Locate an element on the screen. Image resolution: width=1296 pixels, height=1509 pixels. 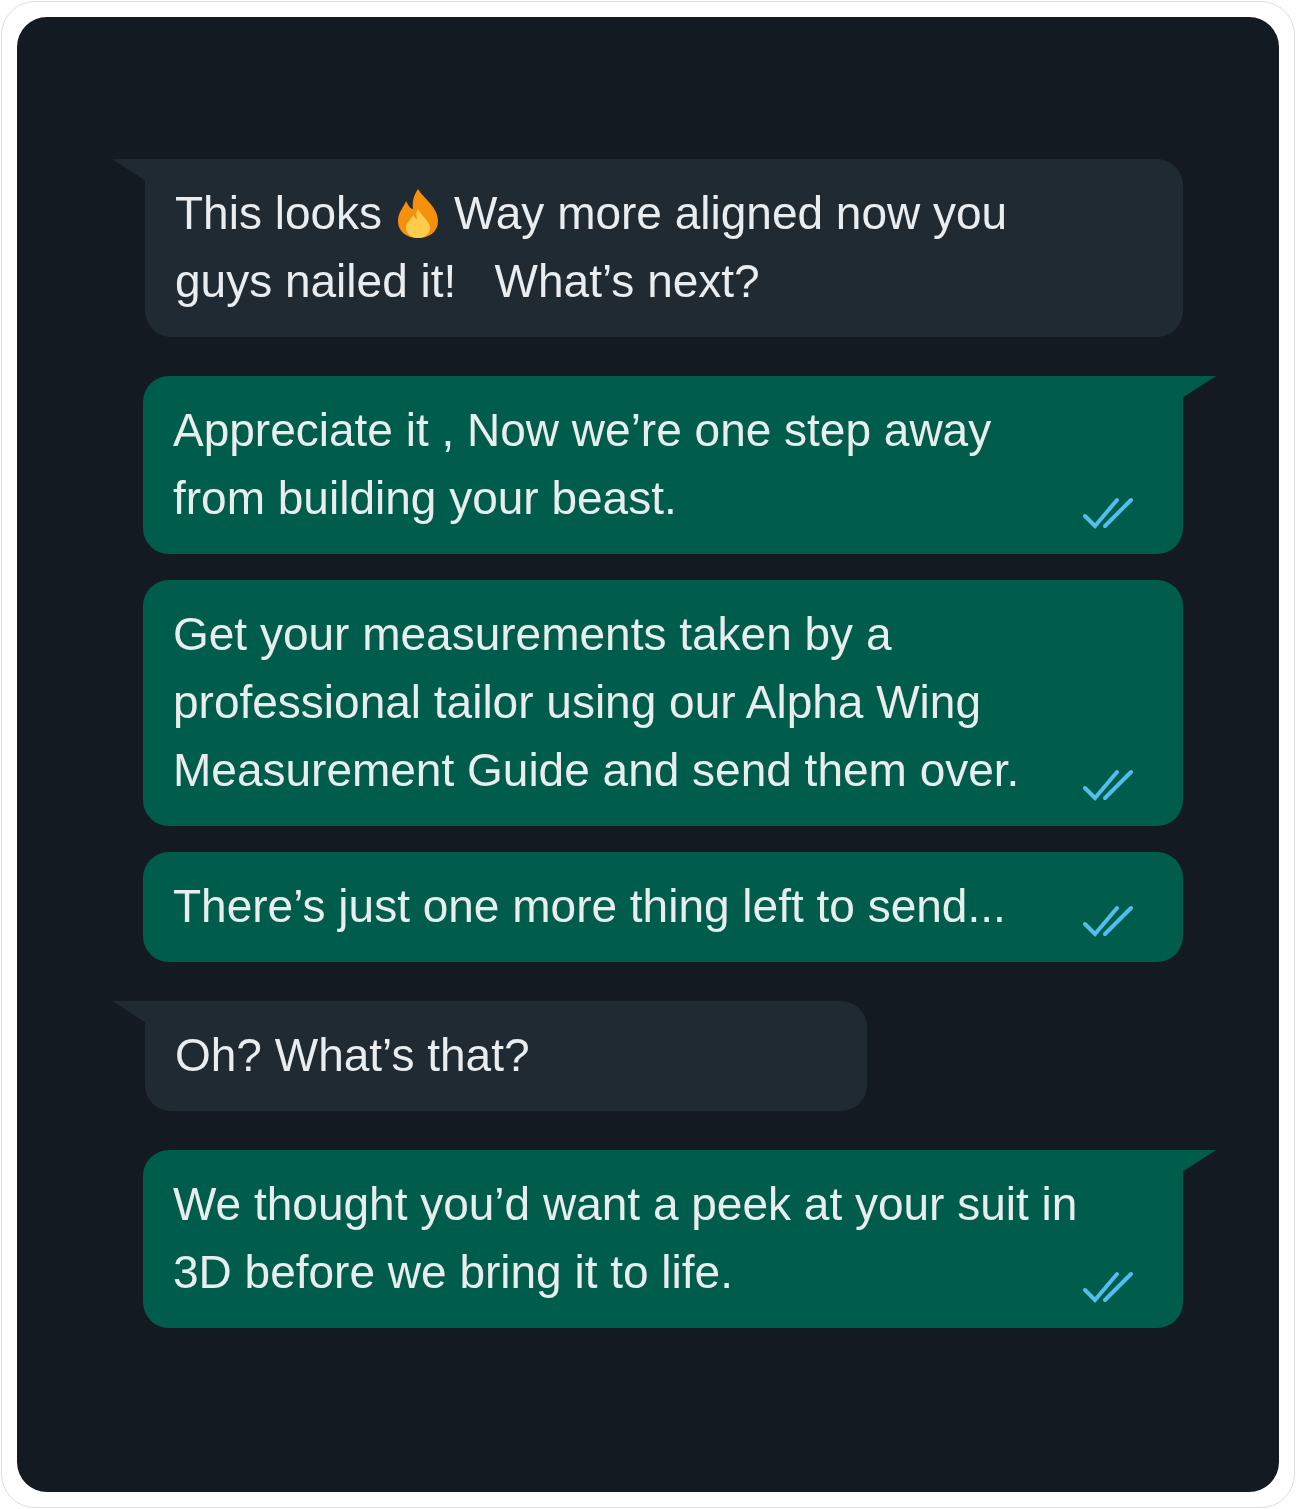
message-text: Get your measurements taken by a professional tailor using our Alpha Wing Measurement Guide and send them over. is located at coordinates (596, 702).